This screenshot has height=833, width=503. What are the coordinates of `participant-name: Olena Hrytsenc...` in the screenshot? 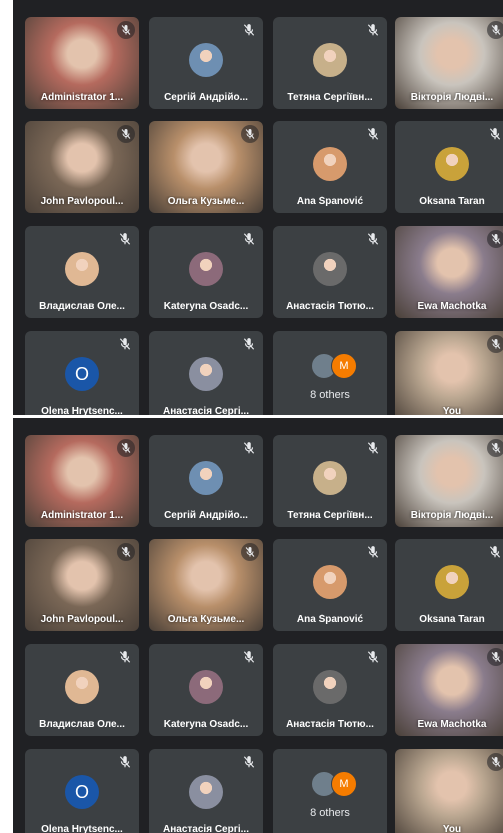 It's located at (82, 410).